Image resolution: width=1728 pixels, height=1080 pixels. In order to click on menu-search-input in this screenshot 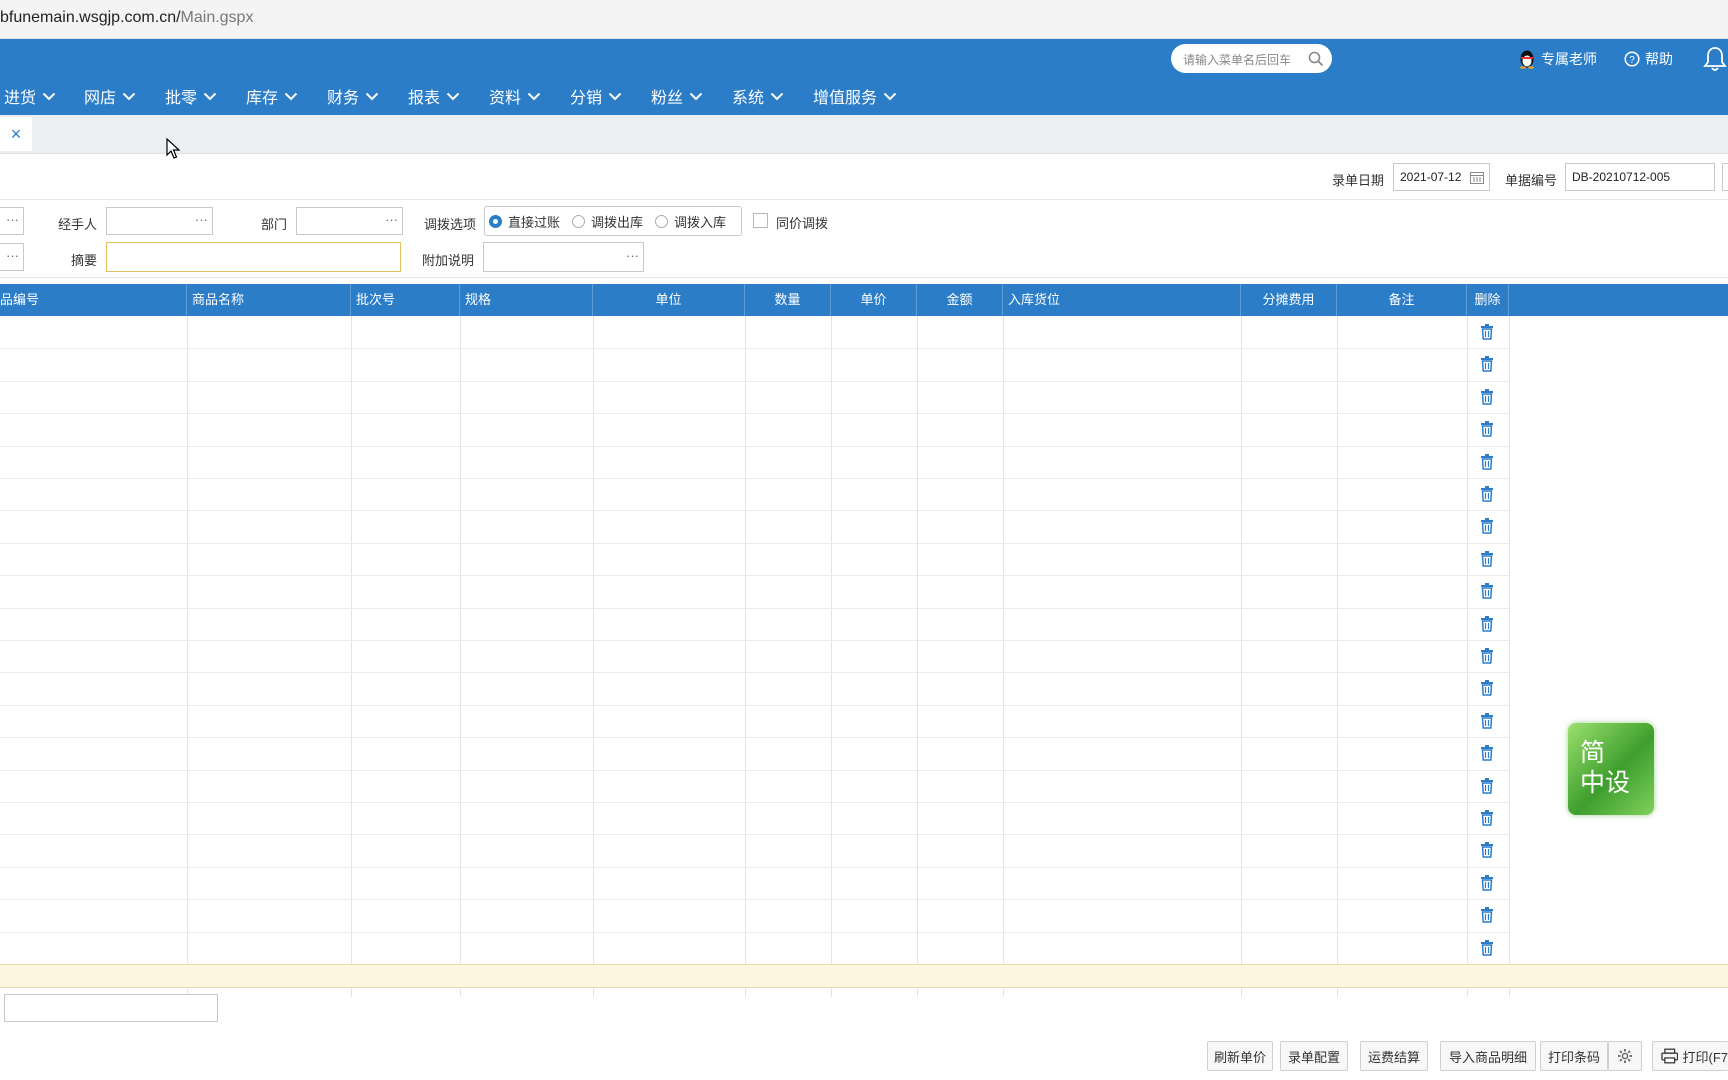, I will do `click(1247, 59)`.